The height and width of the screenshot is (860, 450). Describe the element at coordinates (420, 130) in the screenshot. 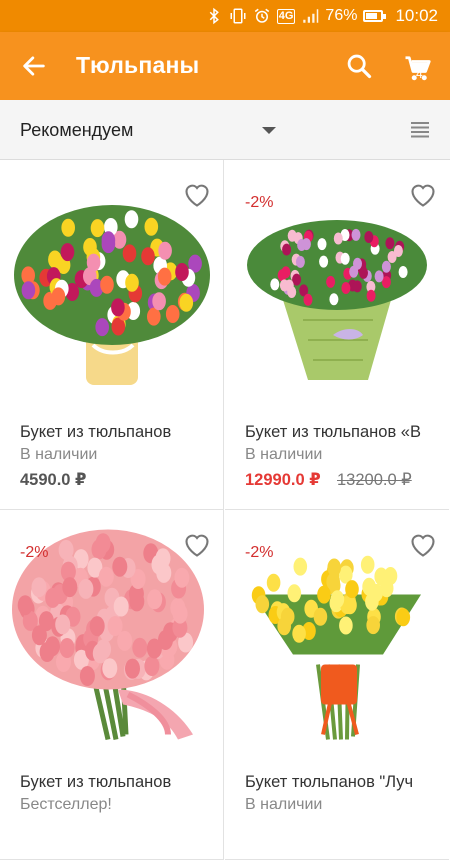

I see `list-view-icon` at that location.